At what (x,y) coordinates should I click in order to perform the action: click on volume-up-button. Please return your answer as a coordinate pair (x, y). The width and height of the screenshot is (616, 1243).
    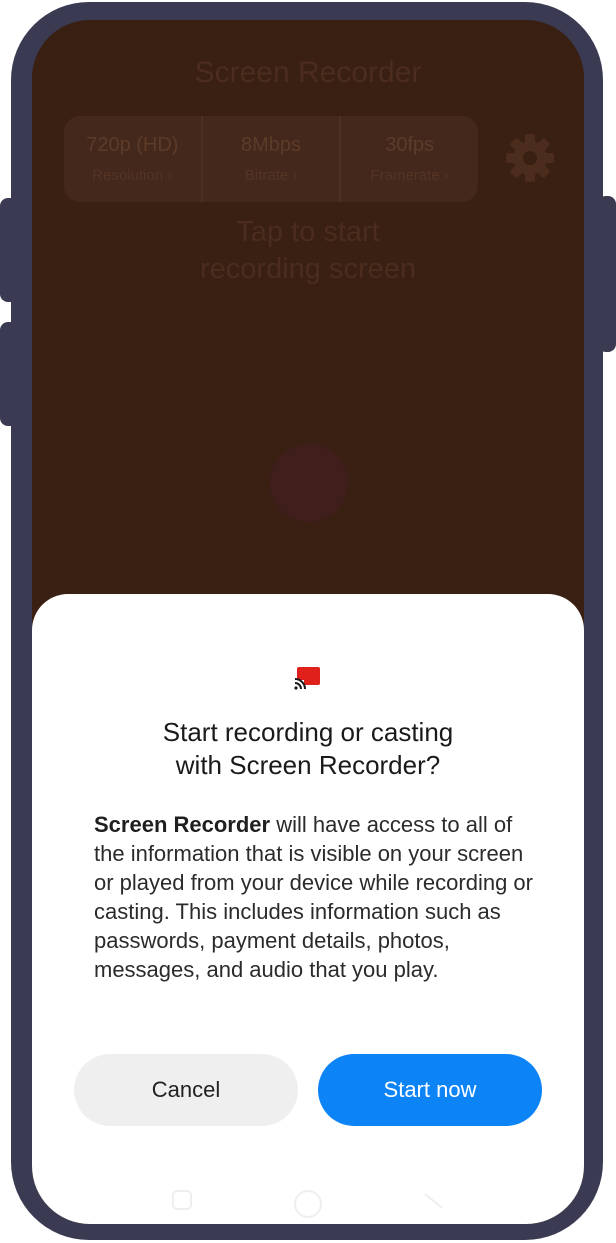
    Looking at the image, I should click on (9, 250).